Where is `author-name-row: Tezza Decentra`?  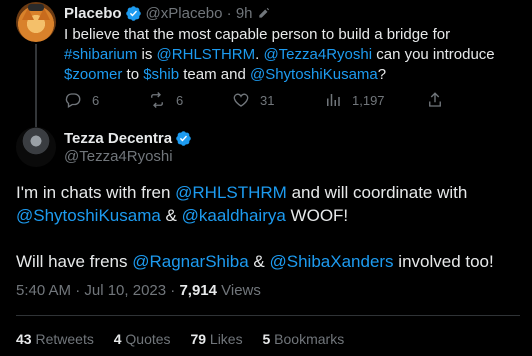
author-name-row: Tezza Decentra is located at coordinates (130, 138).